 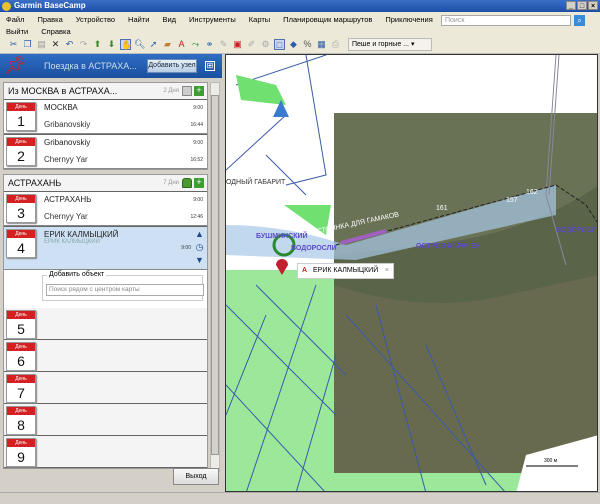 I want to click on close-callout-icon: ×, so click(x=387, y=271).